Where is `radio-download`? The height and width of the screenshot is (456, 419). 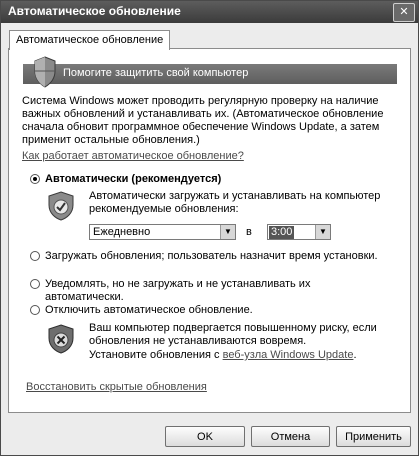 radio-download is located at coordinates (35, 256).